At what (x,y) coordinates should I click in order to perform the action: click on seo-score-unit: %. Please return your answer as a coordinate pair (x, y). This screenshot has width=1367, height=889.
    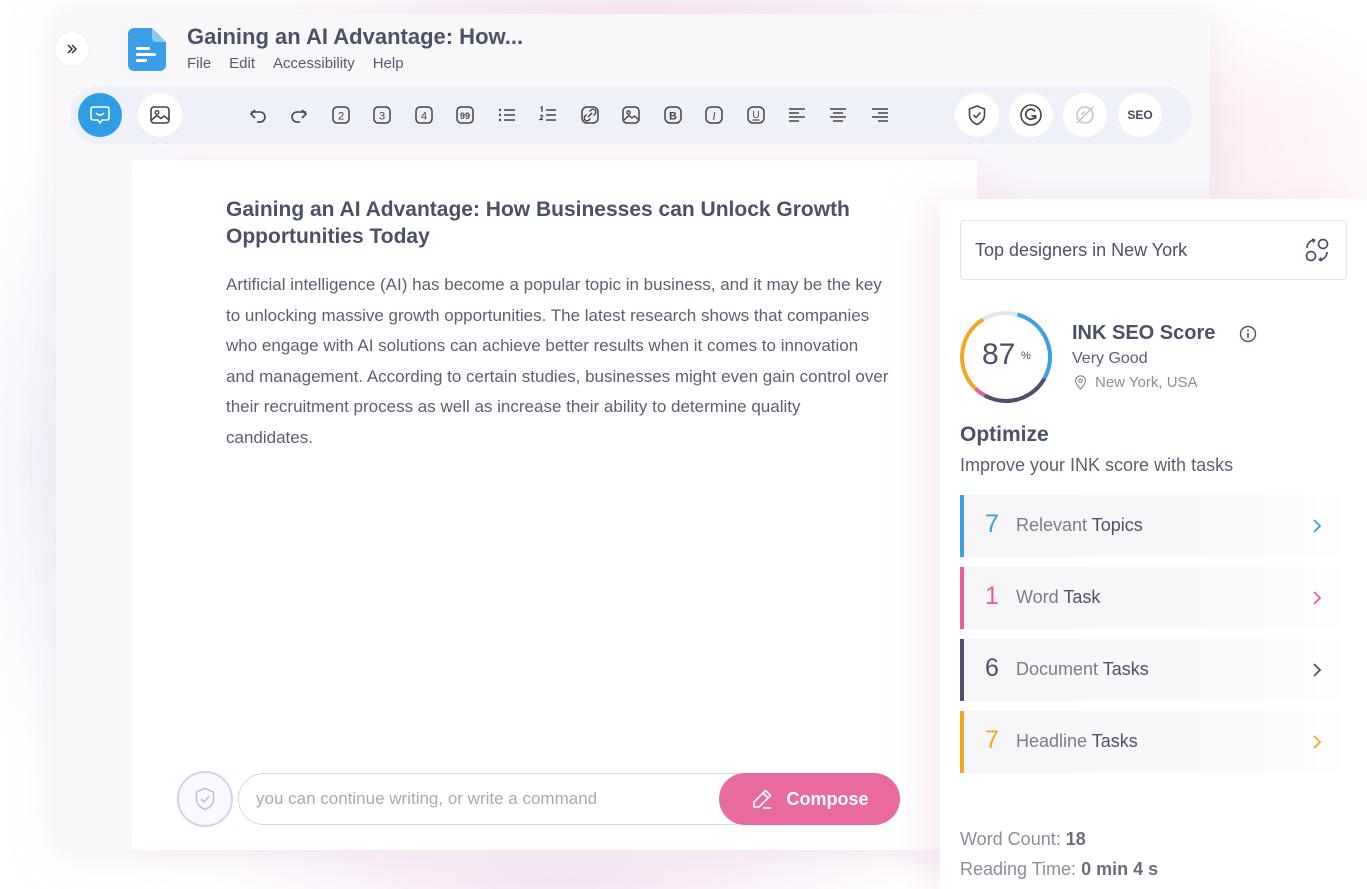
    Looking at the image, I should click on (1026, 356).